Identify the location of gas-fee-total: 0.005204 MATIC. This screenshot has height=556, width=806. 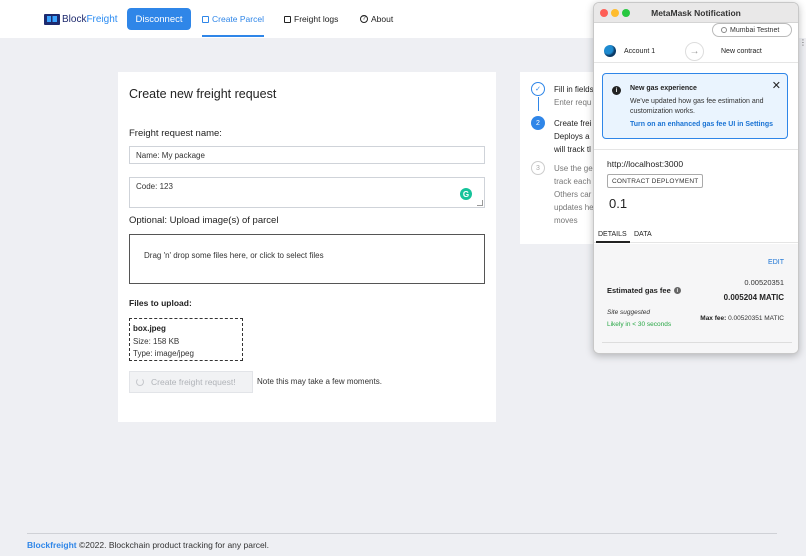
(753, 297).